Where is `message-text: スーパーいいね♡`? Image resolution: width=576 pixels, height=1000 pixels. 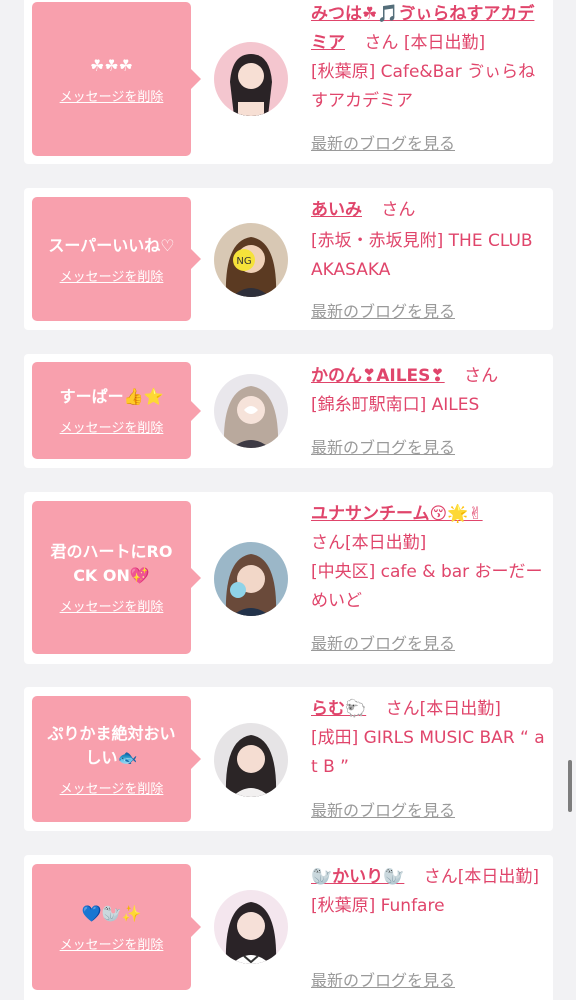 message-text: スーパーいいね♡ is located at coordinates (111, 245).